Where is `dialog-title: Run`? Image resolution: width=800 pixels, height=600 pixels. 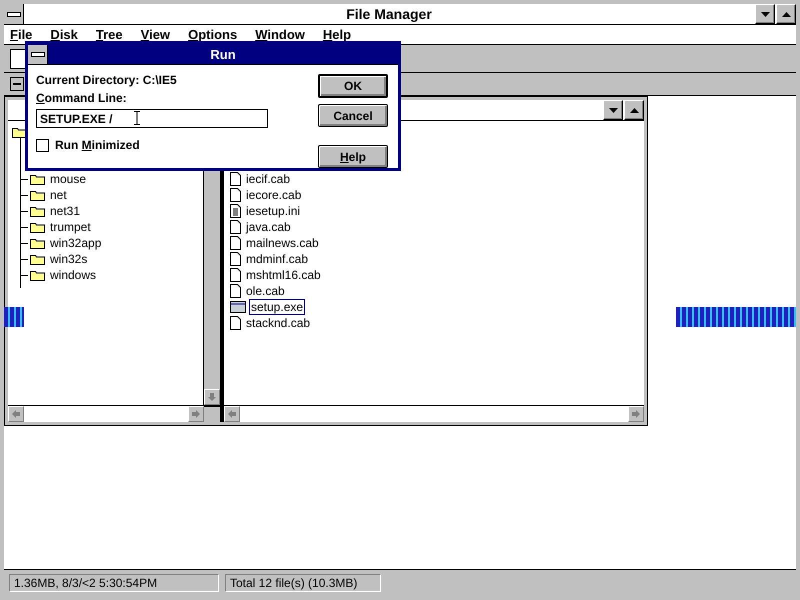 dialog-title: Run is located at coordinates (223, 54).